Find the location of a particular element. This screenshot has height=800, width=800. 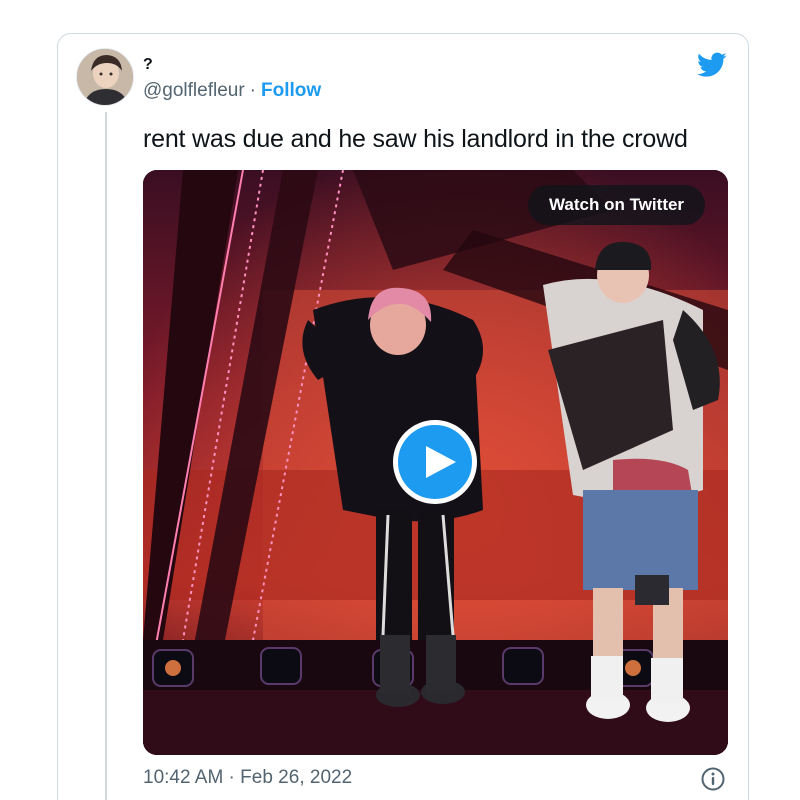

play-button is located at coordinates (435, 462).